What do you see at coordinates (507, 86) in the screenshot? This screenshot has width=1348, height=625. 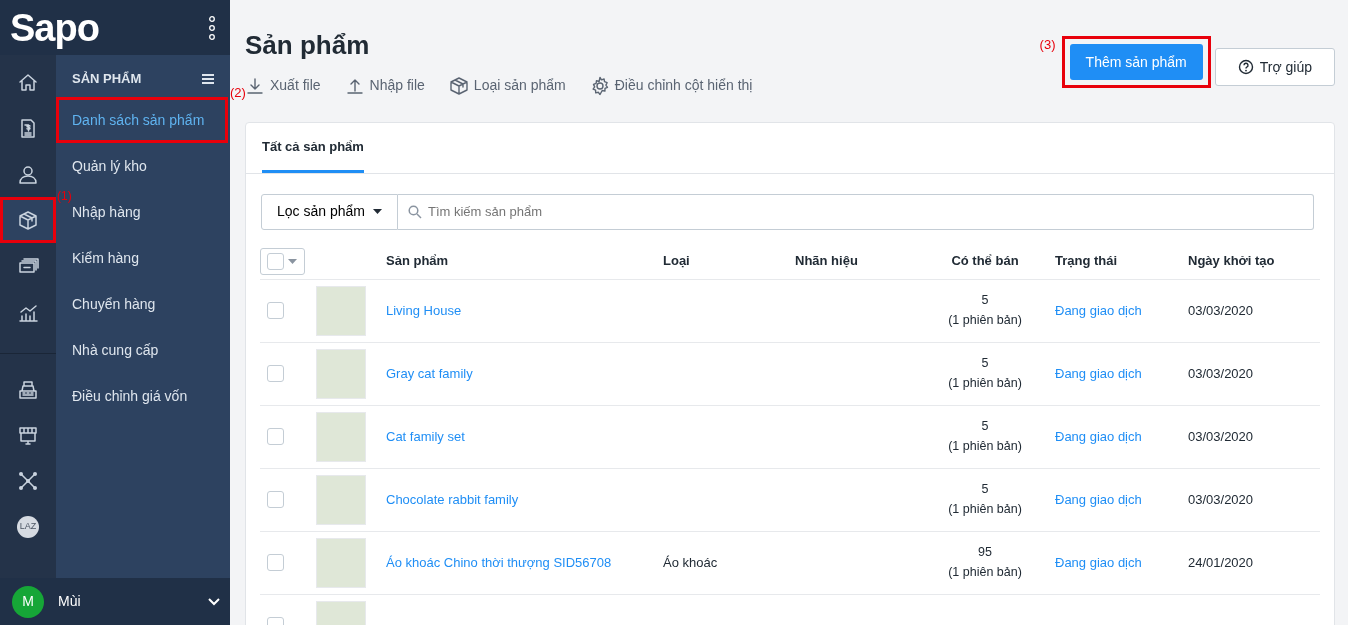 I see `toolbar-action: Loại sản phẩm` at bounding box center [507, 86].